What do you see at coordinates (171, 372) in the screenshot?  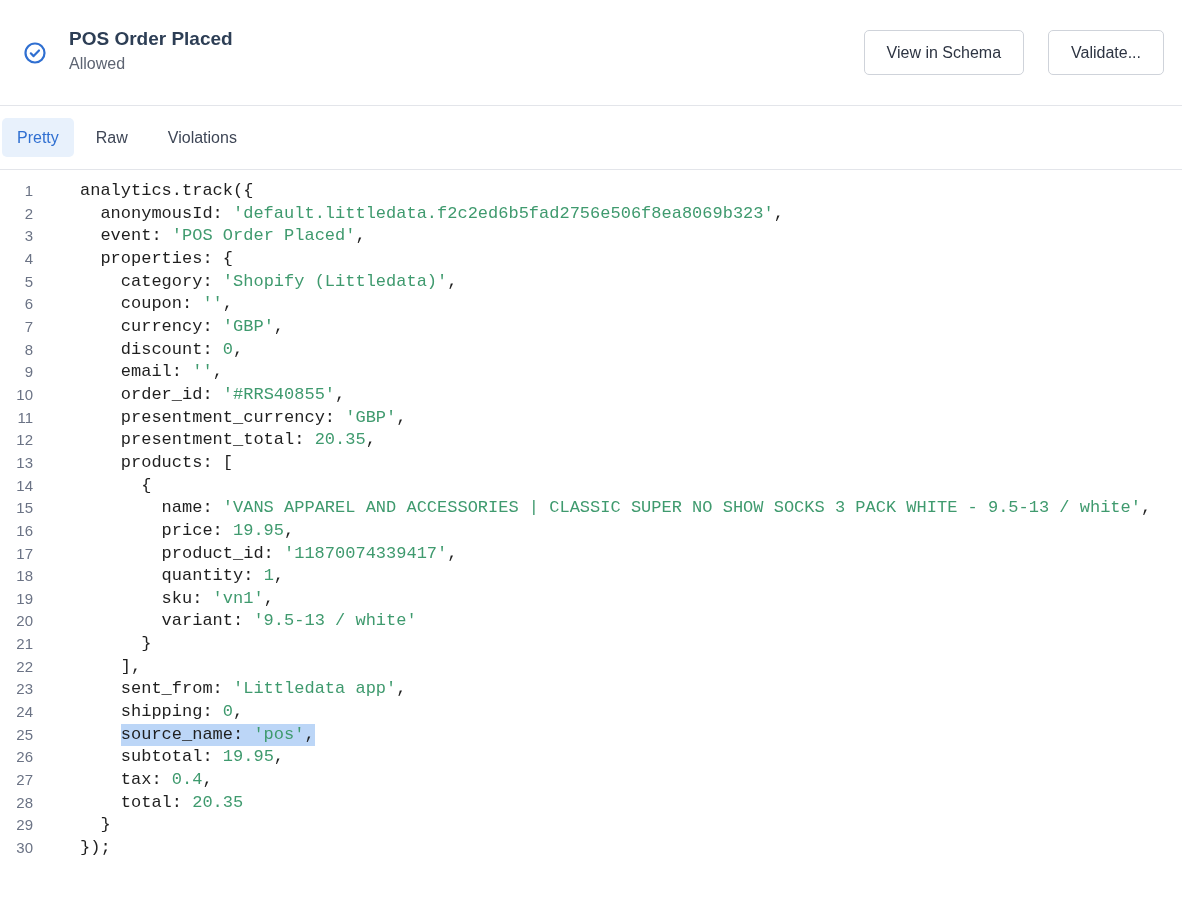 I see `code-line: email: '',` at bounding box center [171, 372].